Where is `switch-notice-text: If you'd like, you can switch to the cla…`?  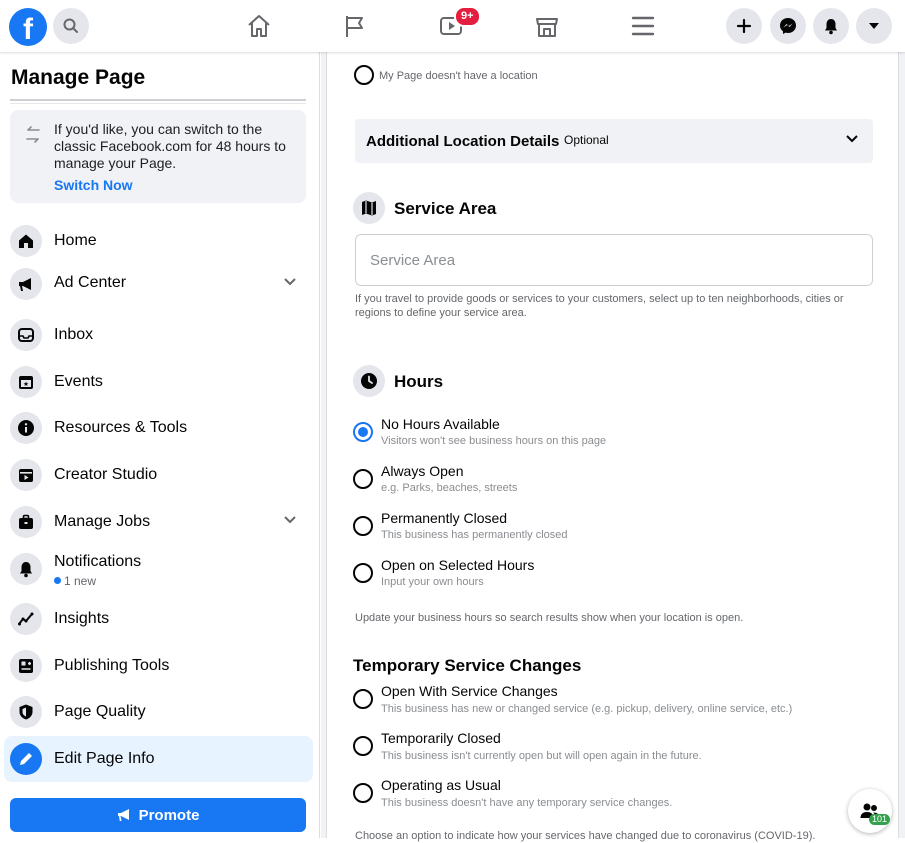 switch-notice-text: If you'd like, you can switch to the cla… is located at coordinates (170, 146).